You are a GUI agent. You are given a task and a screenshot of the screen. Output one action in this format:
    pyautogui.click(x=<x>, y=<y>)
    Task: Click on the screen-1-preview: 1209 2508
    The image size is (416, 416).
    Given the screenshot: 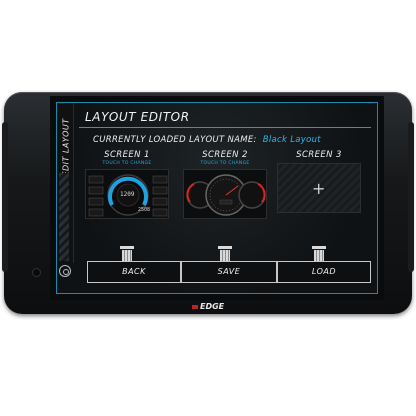 What is the action you would take?
    pyautogui.click(x=127, y=194)
    